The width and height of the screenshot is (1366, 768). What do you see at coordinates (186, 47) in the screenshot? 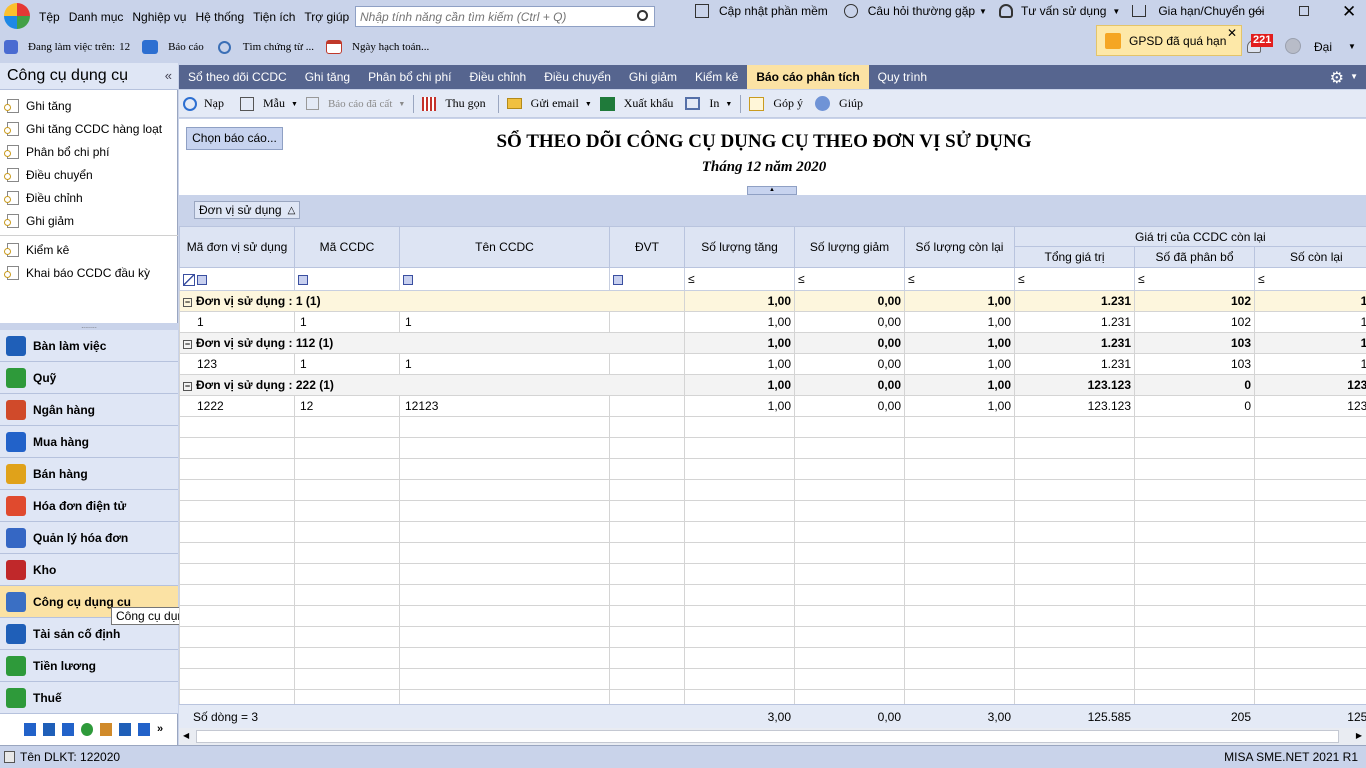
I see `report-link: Báo cáo` at bounding box center [186, 47].